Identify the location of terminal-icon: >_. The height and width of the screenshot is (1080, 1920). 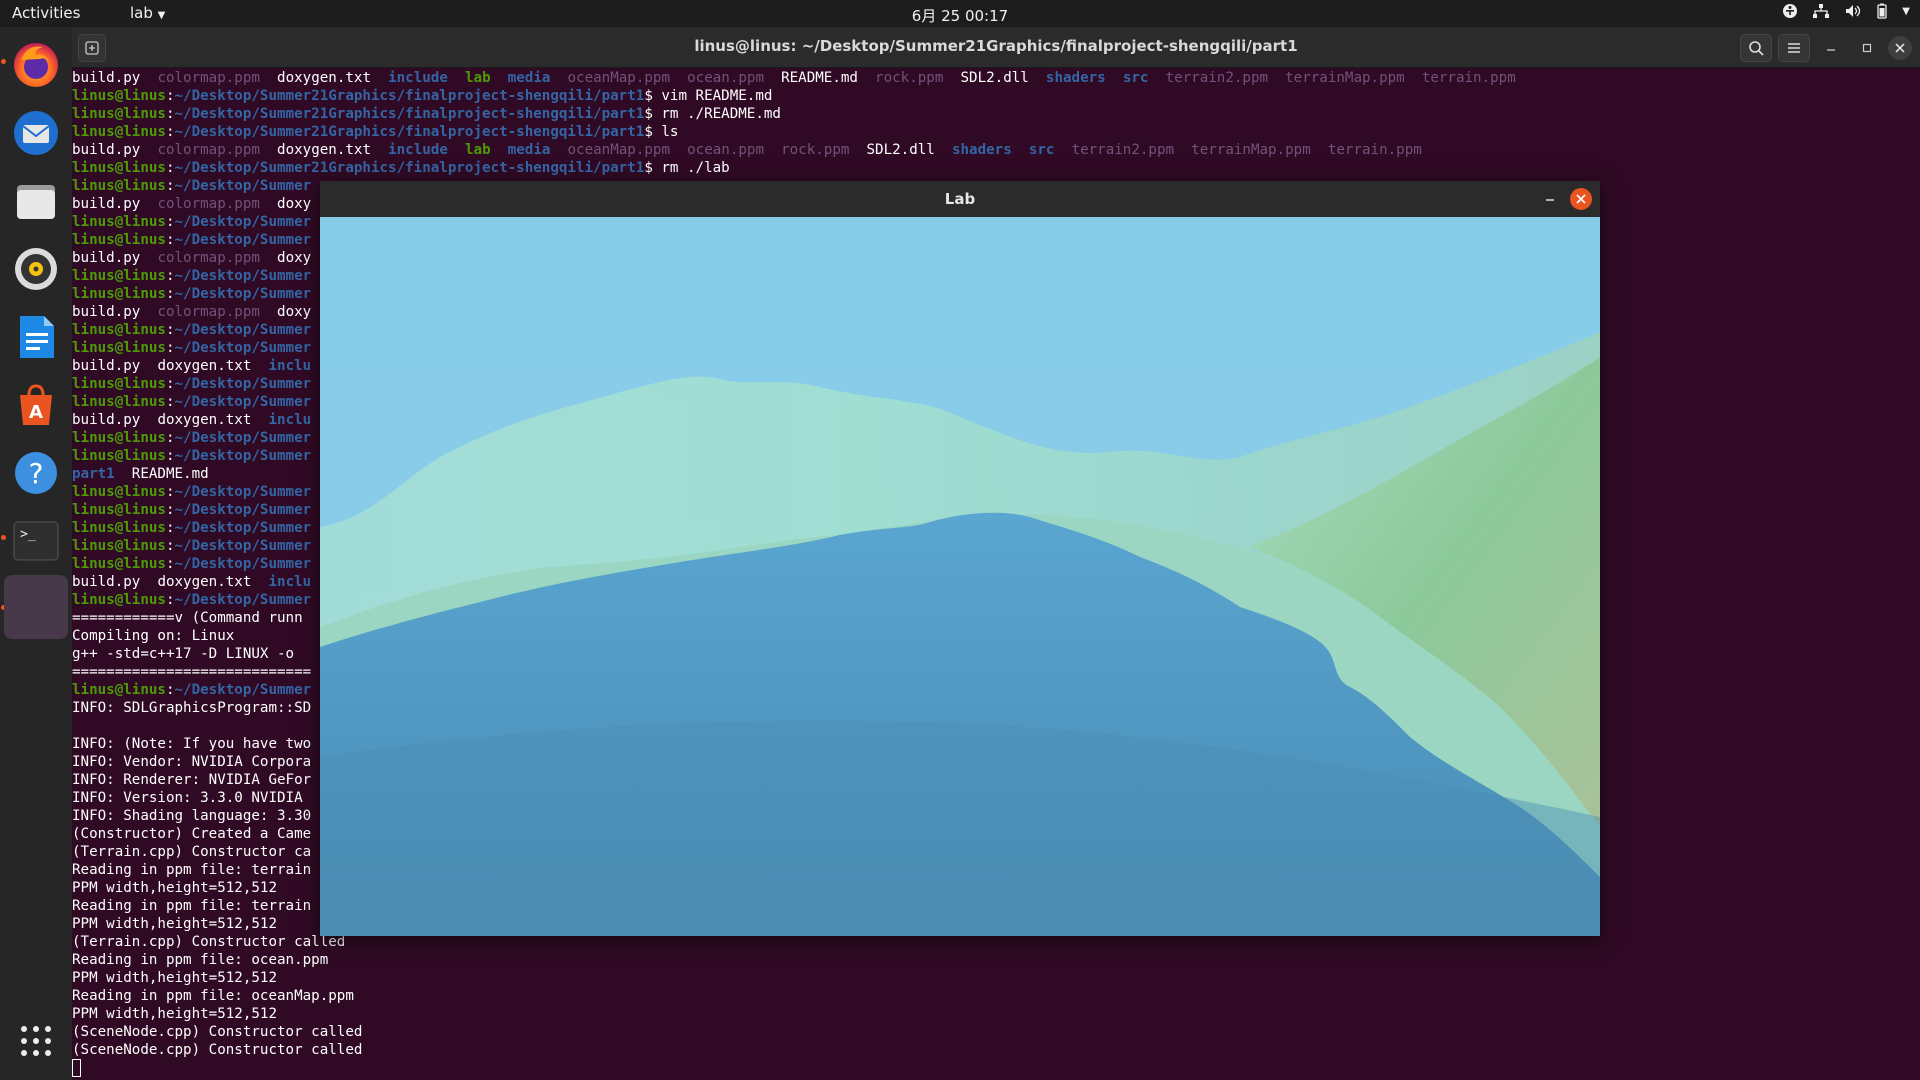
(36, 541).